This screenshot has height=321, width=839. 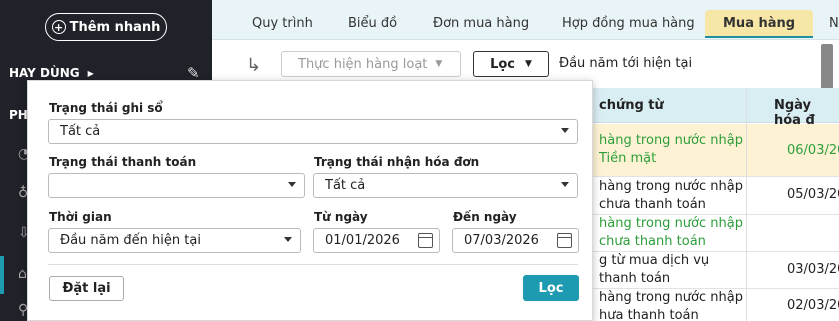 What do you see at coordinates (372, 24) in the screenshot?
I see `tab-chart: Biểu đồ` at bounding box center [372, 24].